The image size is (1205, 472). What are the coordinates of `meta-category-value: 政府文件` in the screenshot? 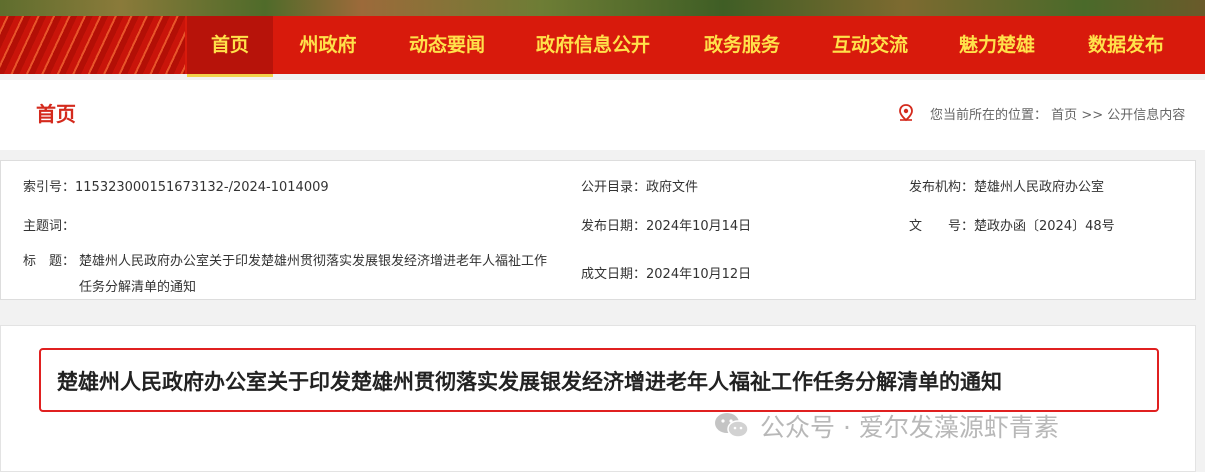 It's located at (672, 187).